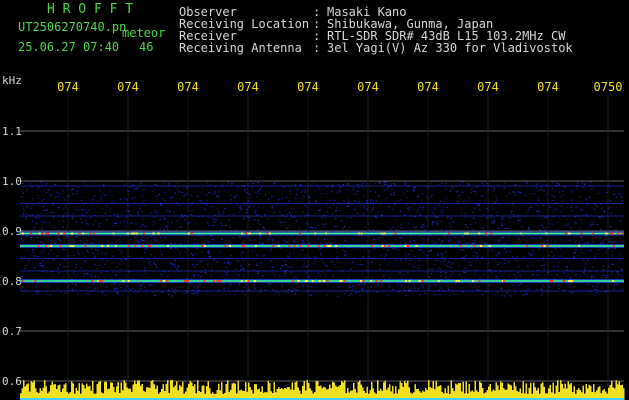 This screenshot has height=400, width=629. I want to click on x-tick-label: 074, so click(248, 87).